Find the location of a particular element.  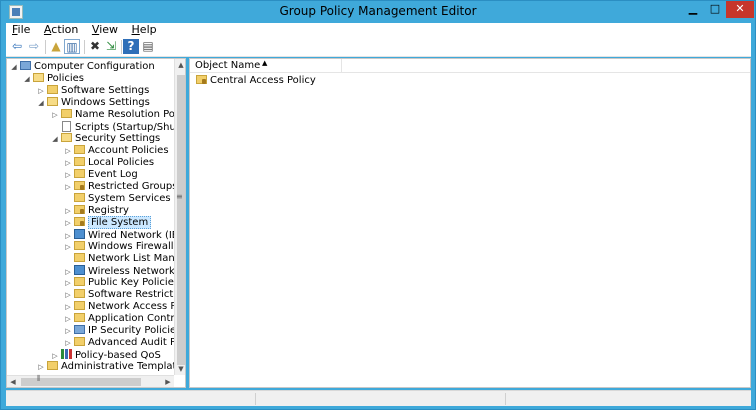

title-bar: Group Policy Management Editor ▁ □ ✕ is located at coordinates (378, 12).